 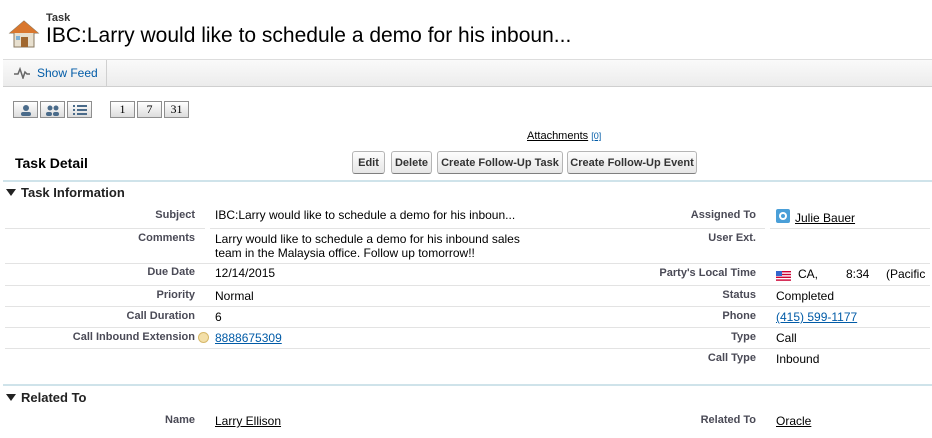 I want to click on related-to-link: Oracle, so click(x=793, y=421).